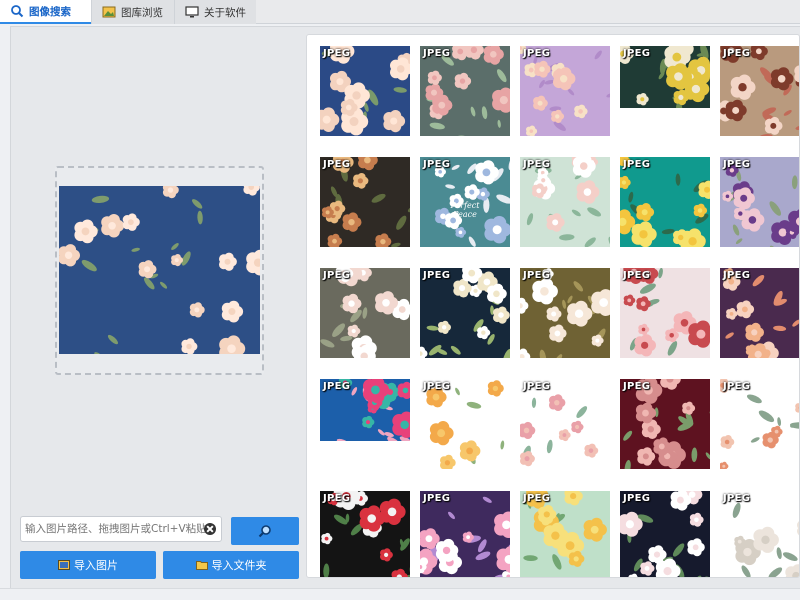  I want to click on monitor-icon, so click(192, 12).